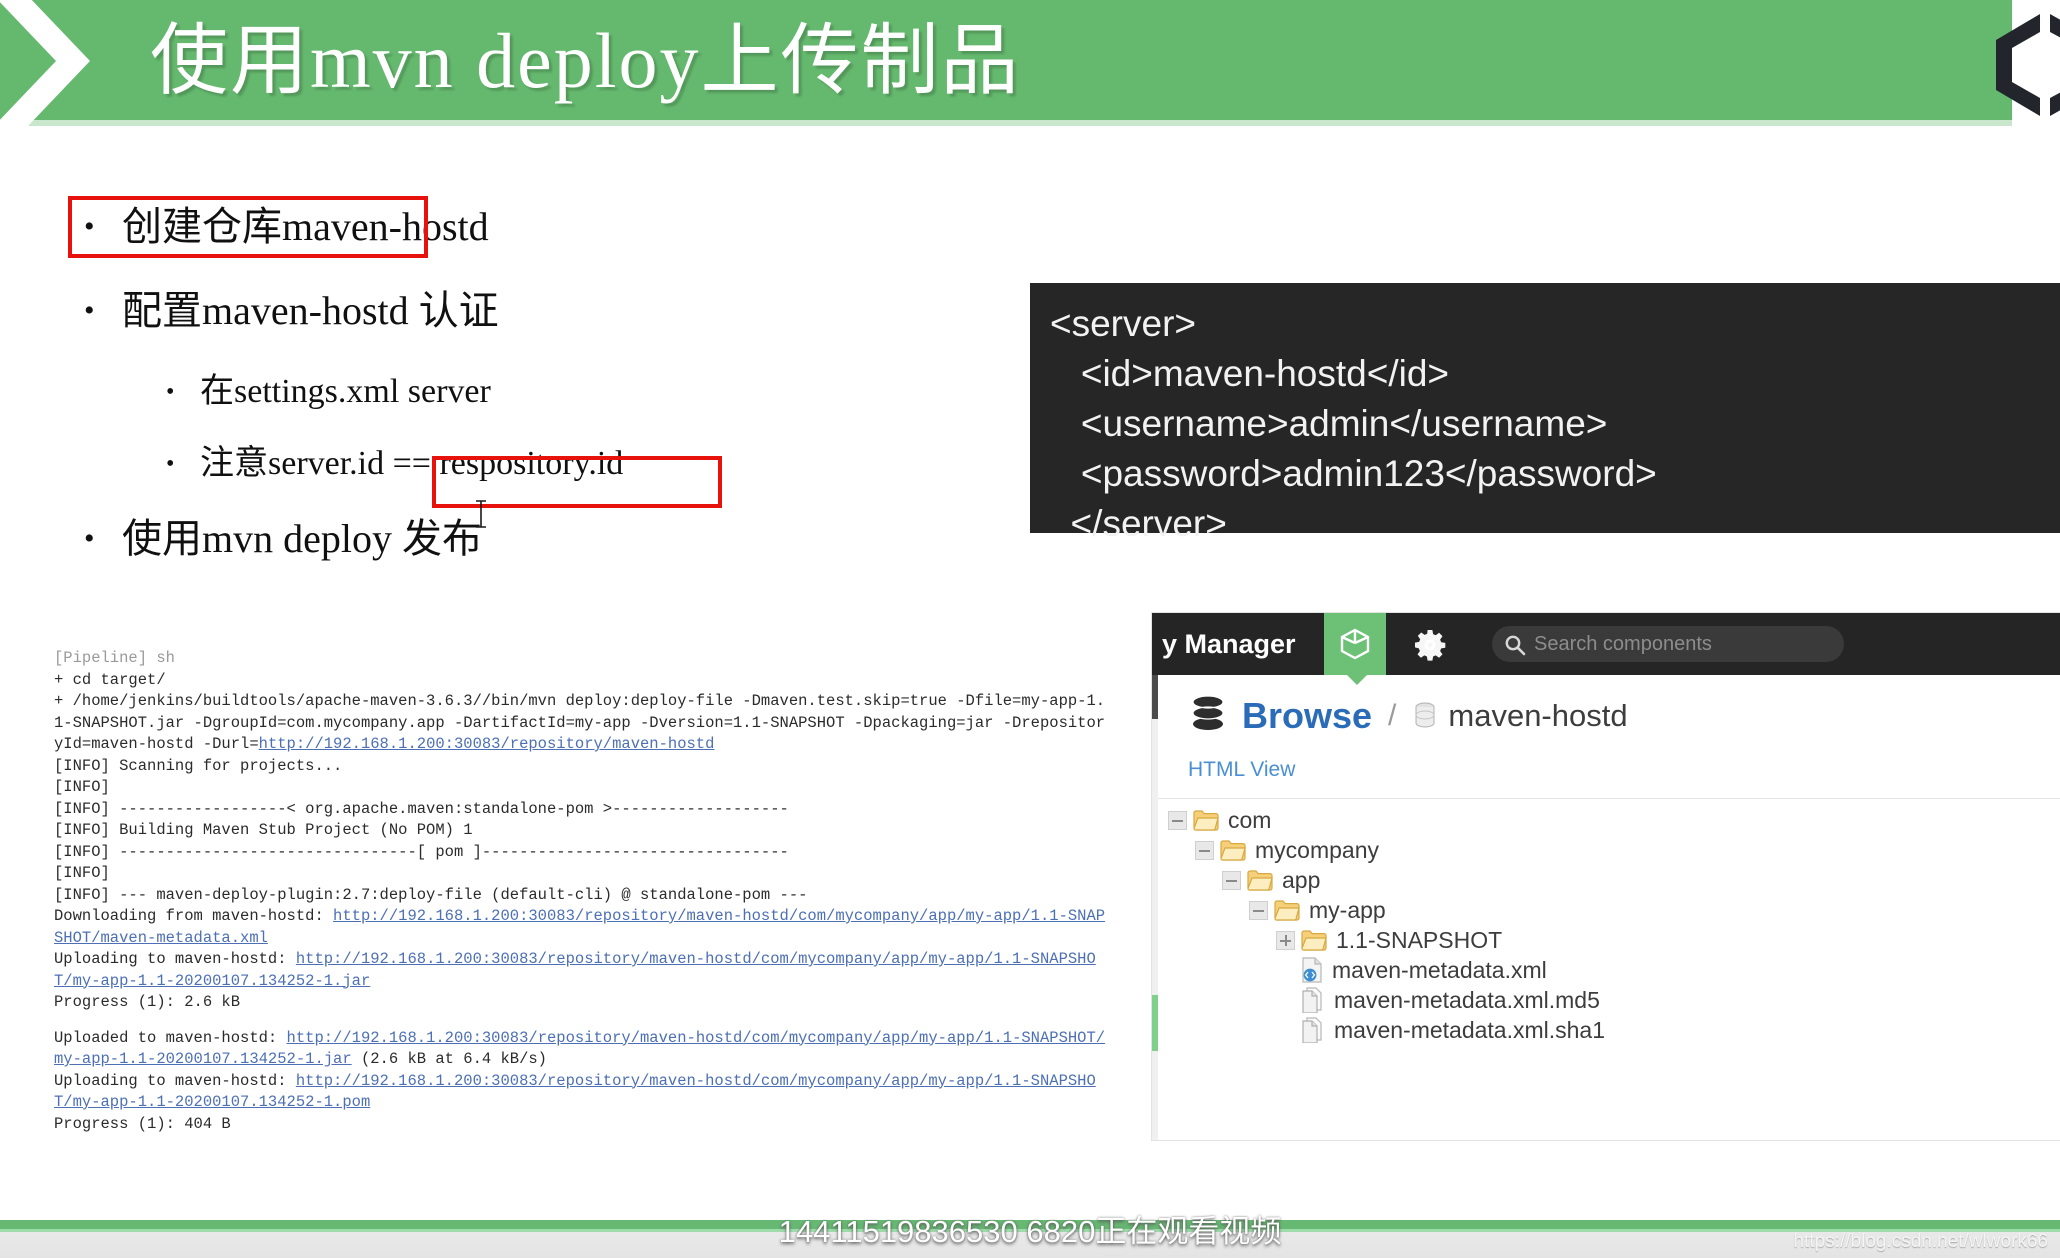 The width and height of the screenshot is (2060, 1258). What do you see at coordinates (142, 1123) in the screenshot?
I see `console-line: Progress (1): 404 B` at bounding box center [142, 1123].